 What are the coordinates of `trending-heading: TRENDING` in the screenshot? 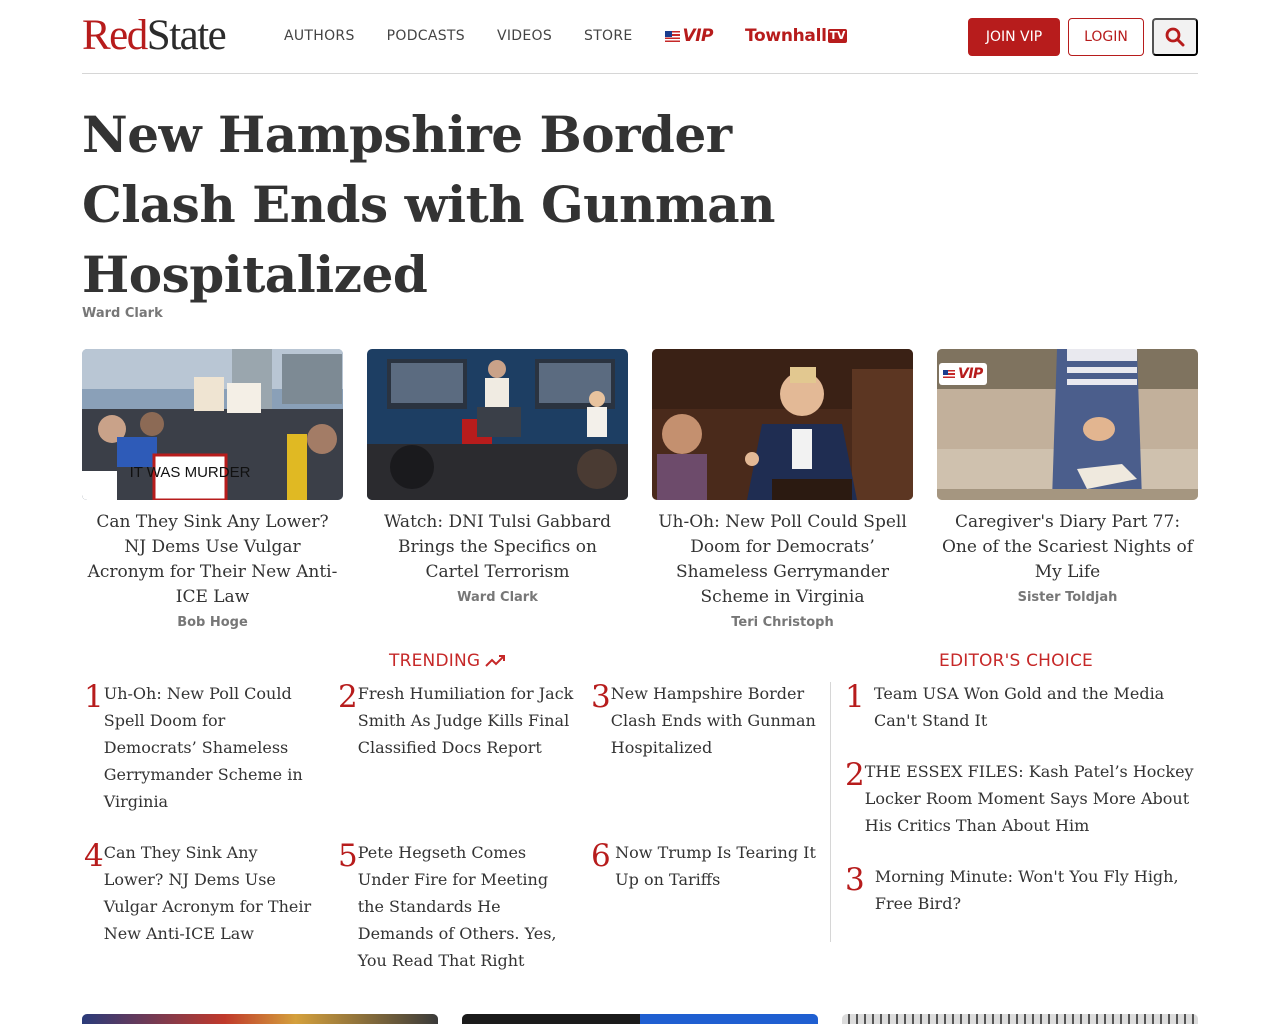 It's located at (448, 661).